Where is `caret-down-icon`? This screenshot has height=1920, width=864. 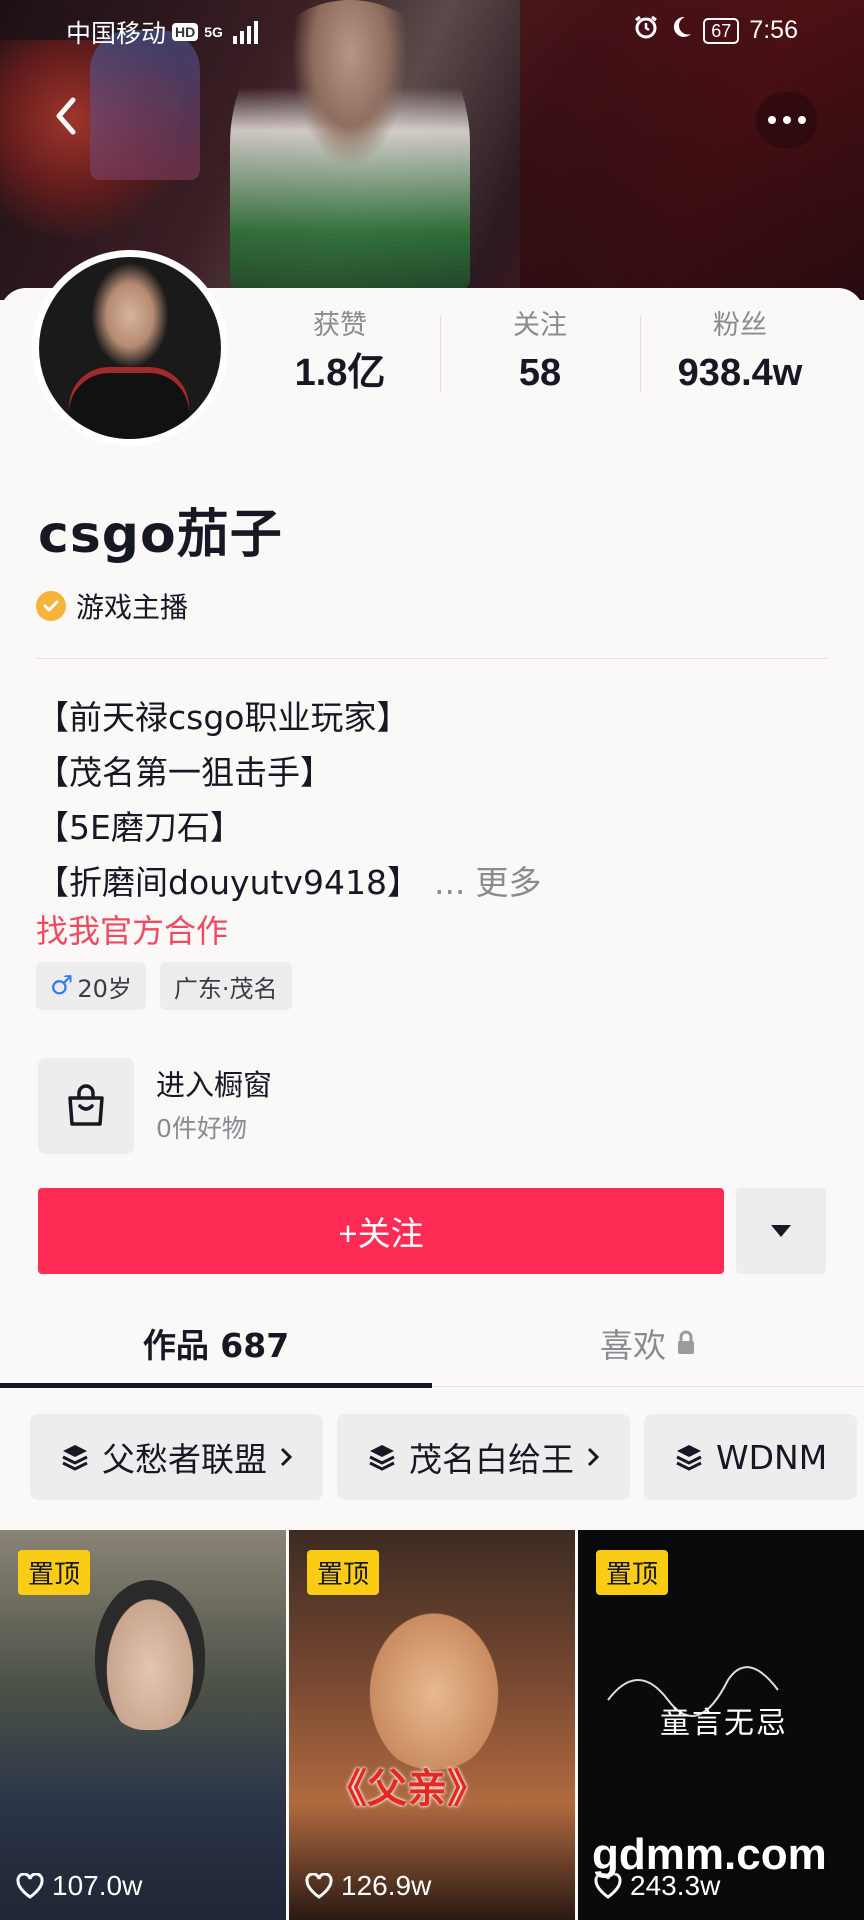
caret-down-icon is located at coordinates (781, 1231).